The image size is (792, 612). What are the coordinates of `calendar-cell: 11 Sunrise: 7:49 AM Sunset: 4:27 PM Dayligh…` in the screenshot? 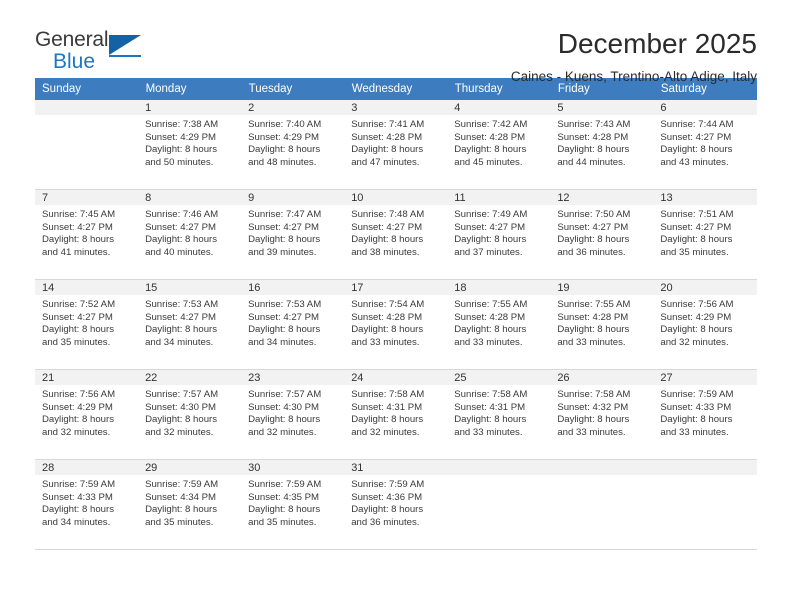 It's located at (499, 235).